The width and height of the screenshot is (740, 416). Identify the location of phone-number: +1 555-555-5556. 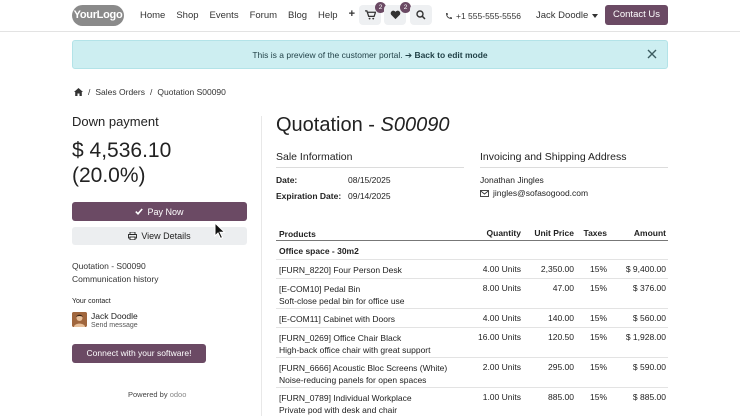
(483, 16).